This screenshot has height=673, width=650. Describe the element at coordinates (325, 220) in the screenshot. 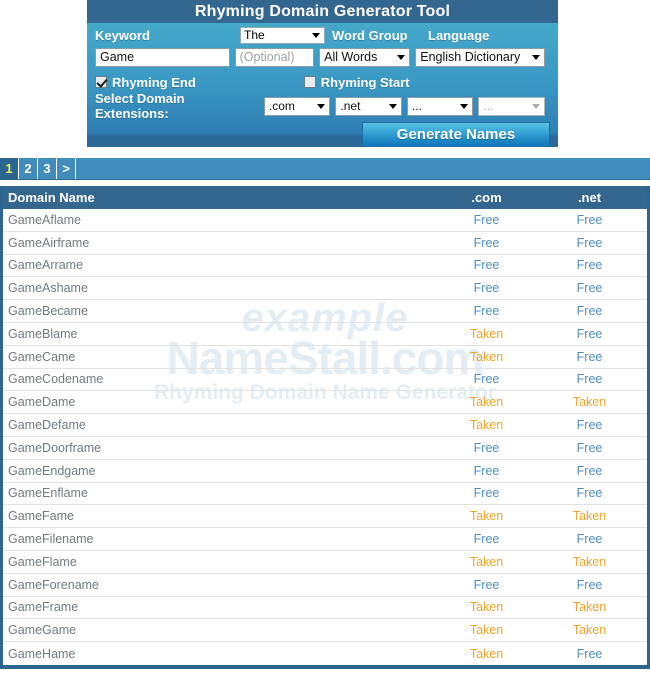

I see `table-row: GameAflame Free Free` at that location.